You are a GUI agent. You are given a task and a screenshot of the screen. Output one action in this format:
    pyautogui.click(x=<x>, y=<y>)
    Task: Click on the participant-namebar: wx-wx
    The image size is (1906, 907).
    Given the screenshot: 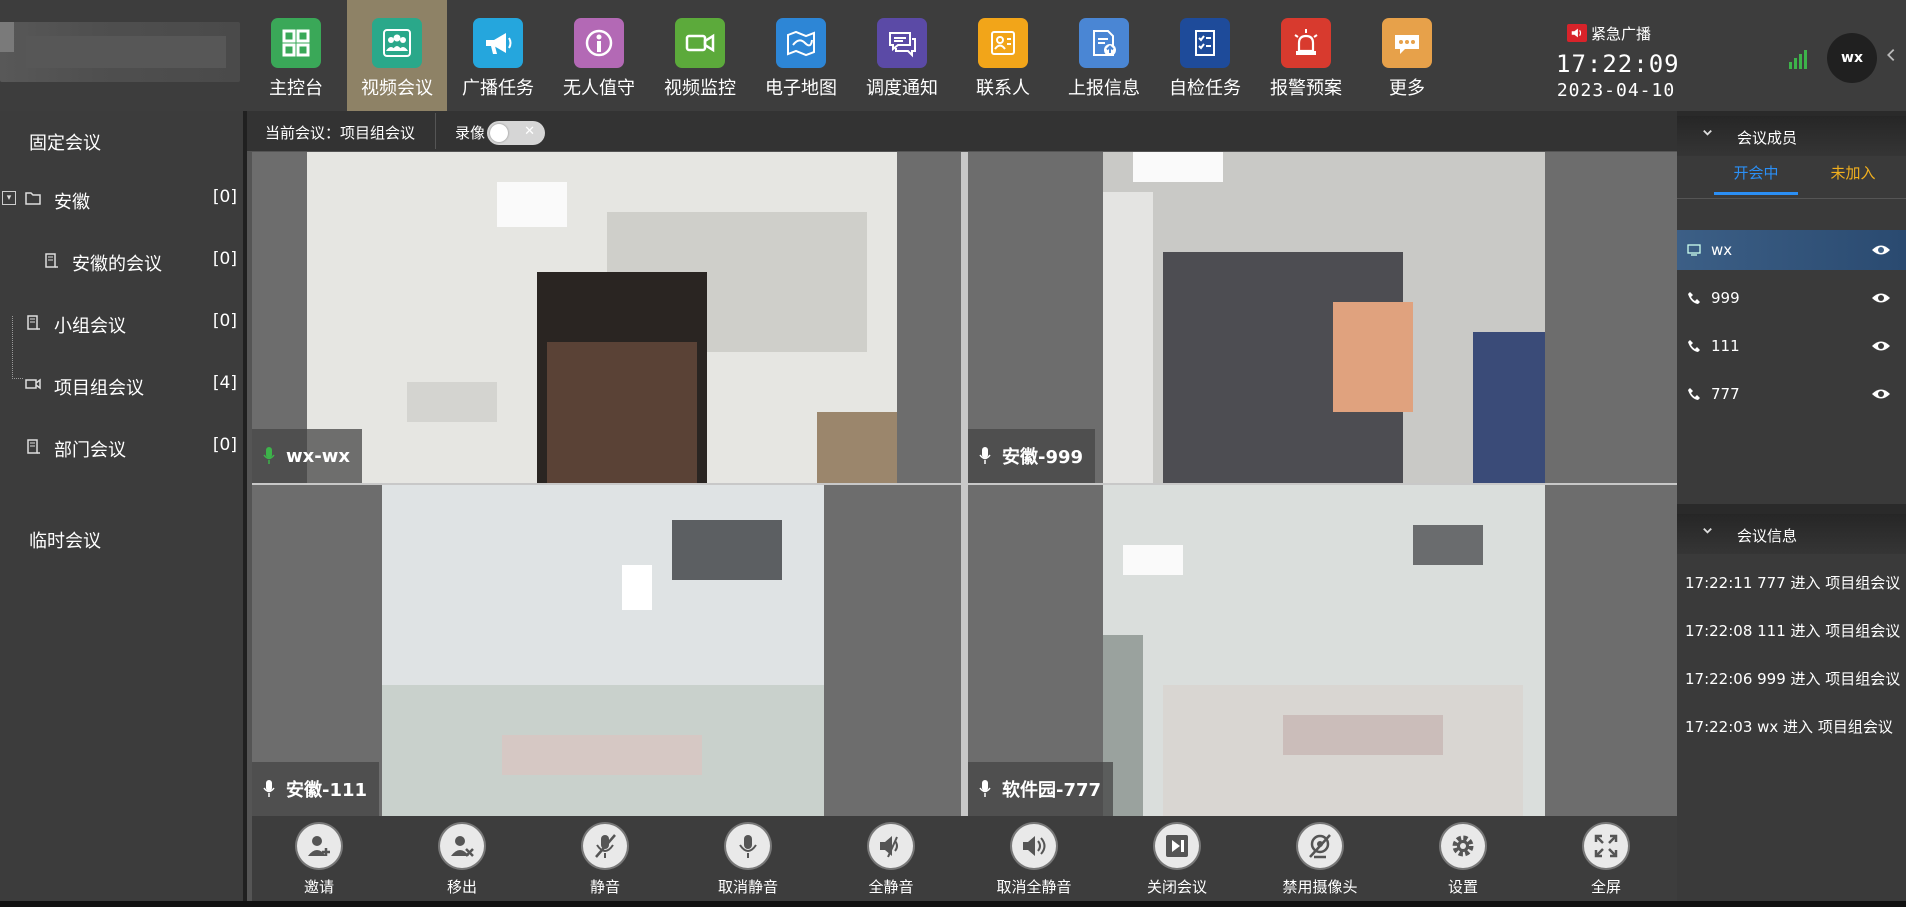 What is the action you would take?
    pyautogui.click(x=307, y=456)
    